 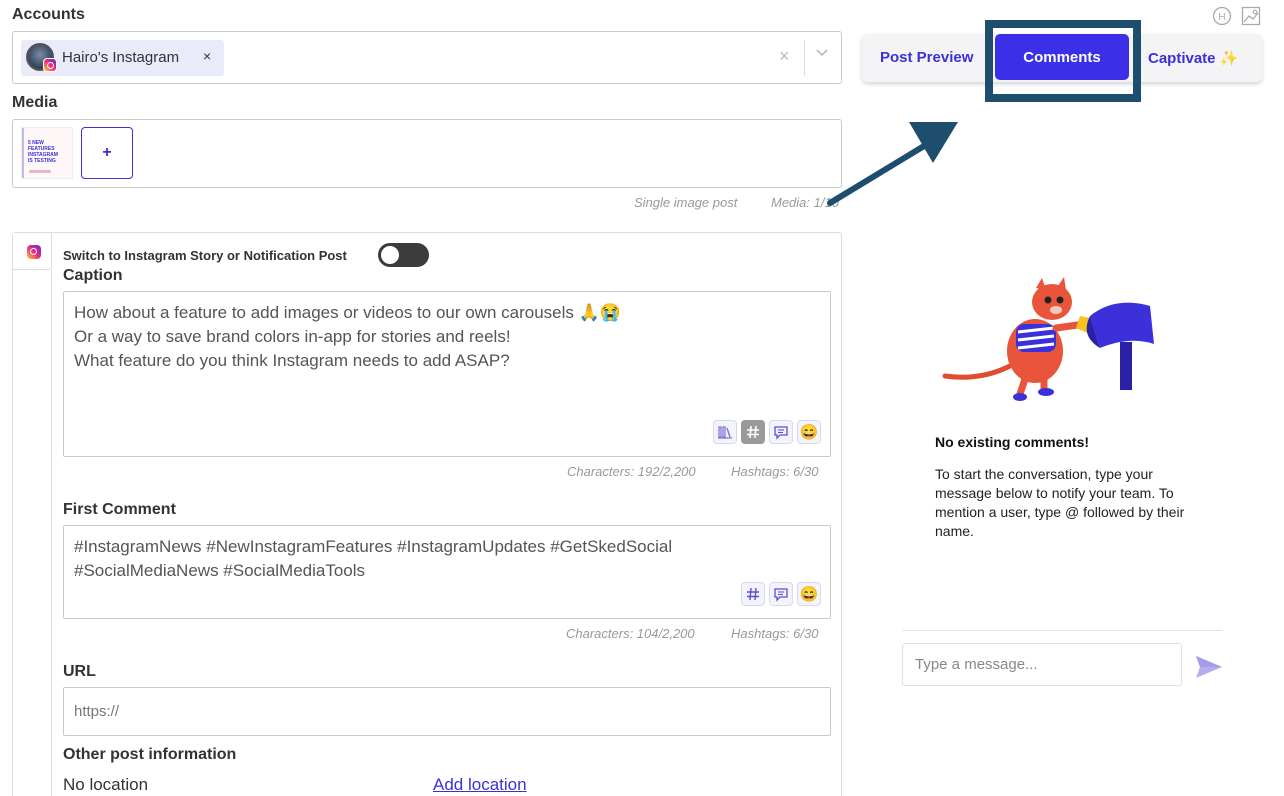 I want to click on clear-selection-icon: ×, so click(x=784, y=56).